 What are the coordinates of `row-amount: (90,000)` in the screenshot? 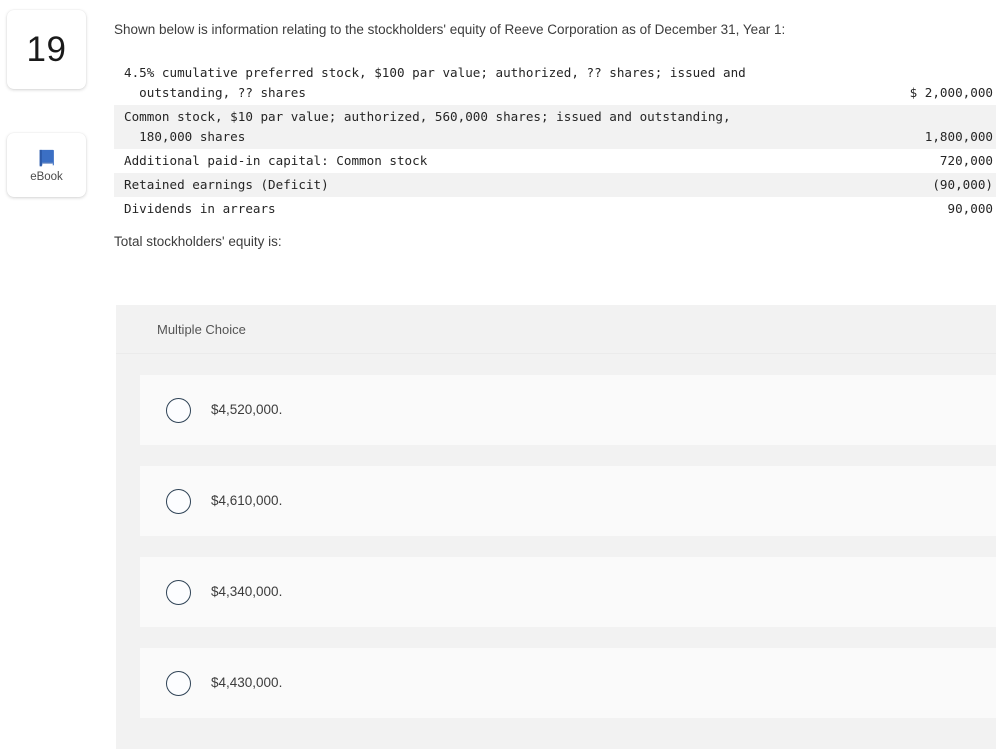 It's located at (962, 184).